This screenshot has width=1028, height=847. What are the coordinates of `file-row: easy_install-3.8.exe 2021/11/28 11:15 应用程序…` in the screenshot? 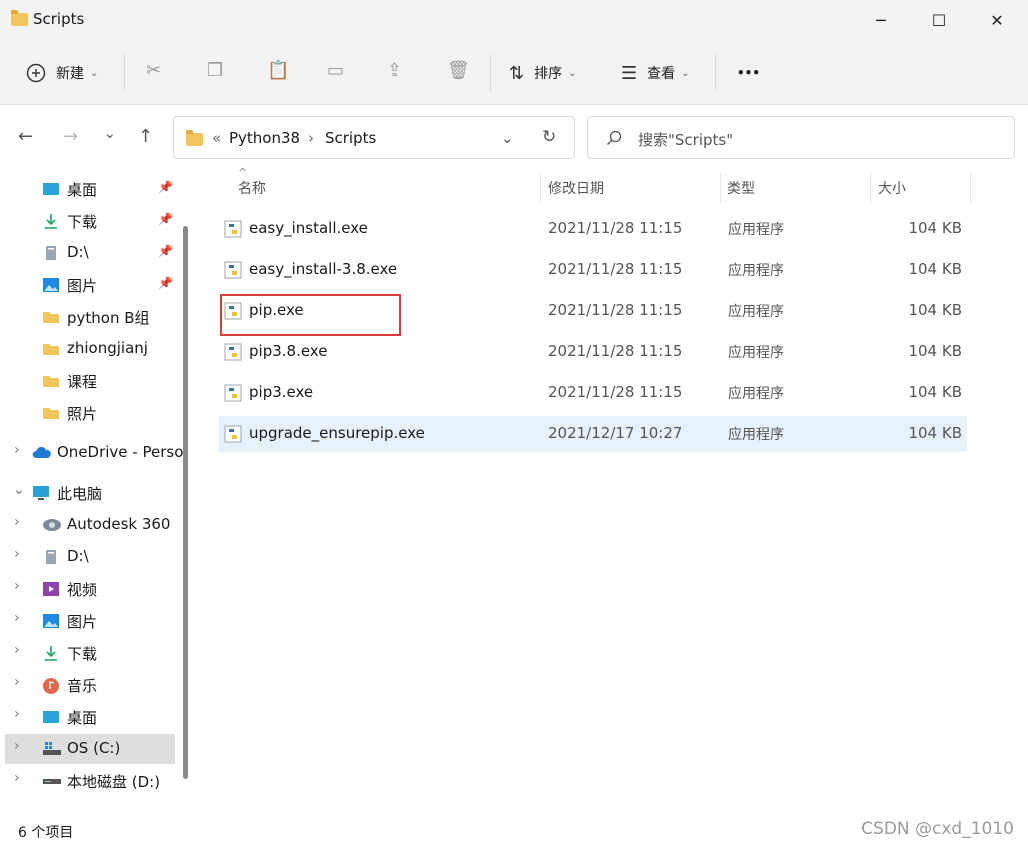 It's located at (593, 270).